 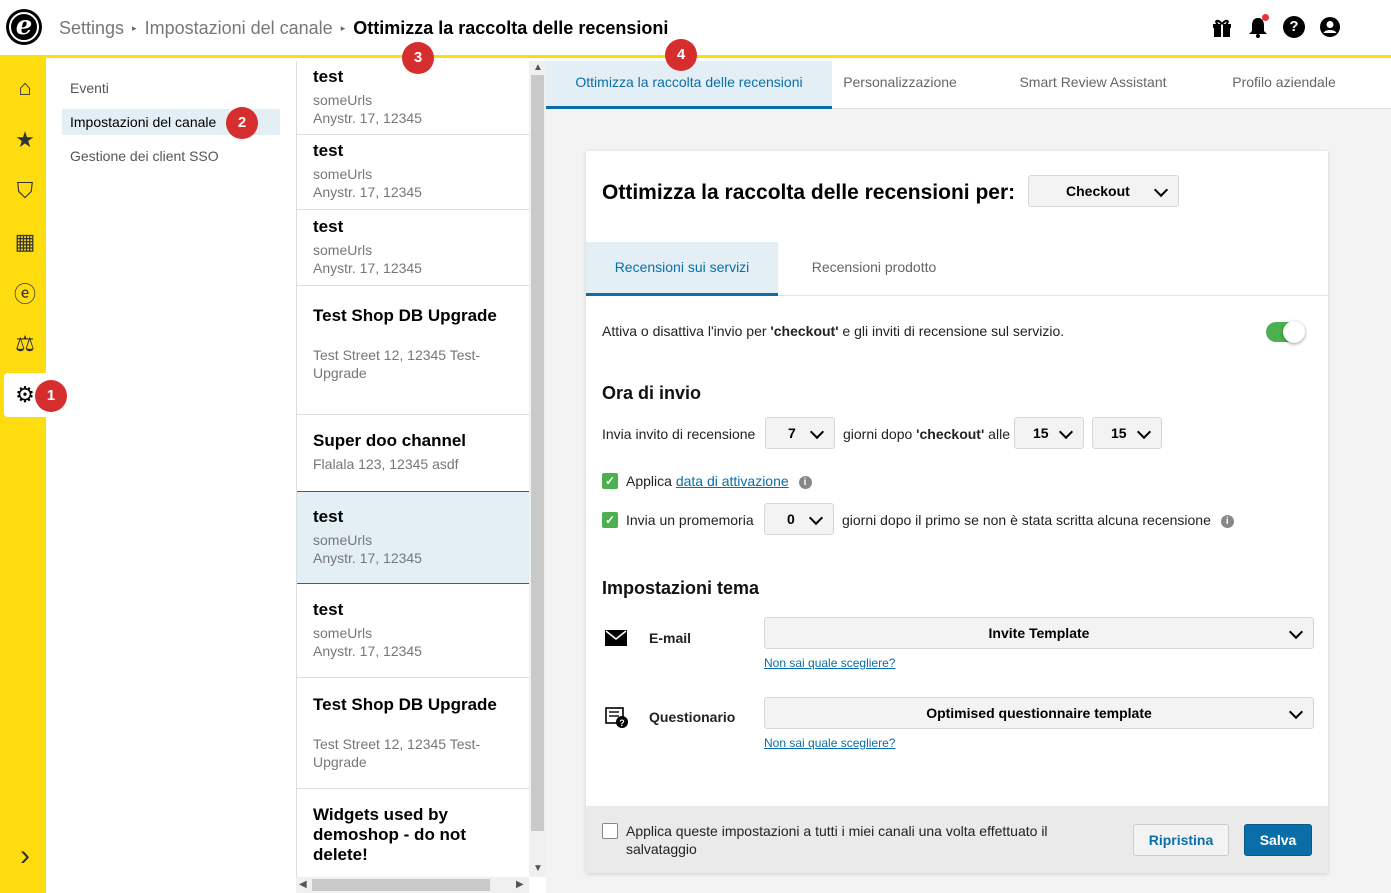 What do you see at coordinates (1285, 332) in the screenshot?
I see `service-invites-toggle` at bounding box center [1285, 332].